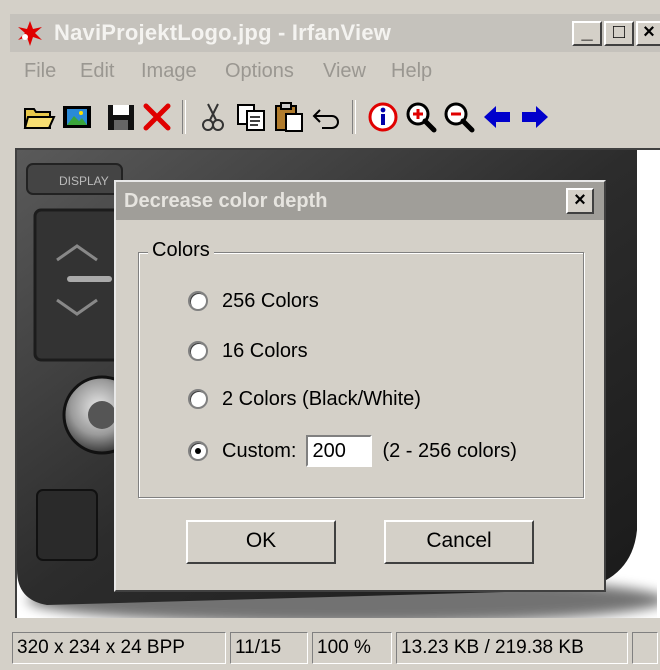 Image resolution: width=660 pixels, height=670 pixels. Describe the element at coordinates (265, 350) in the screenshot. I see `option-label: 16 Colors` at that location.